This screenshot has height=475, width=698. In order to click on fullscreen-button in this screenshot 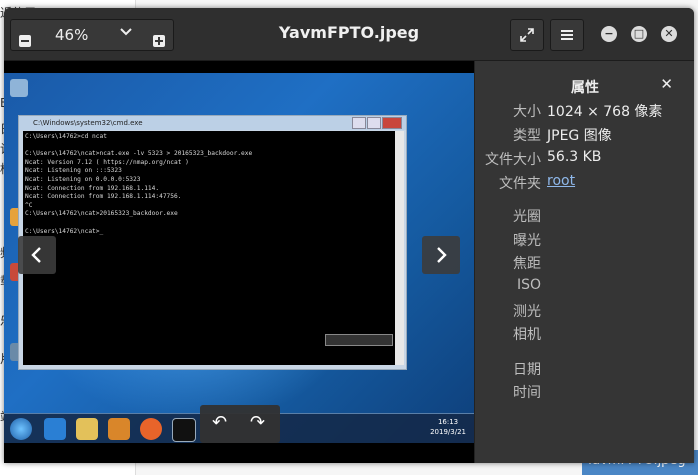, I will do `click(527, 35)`.